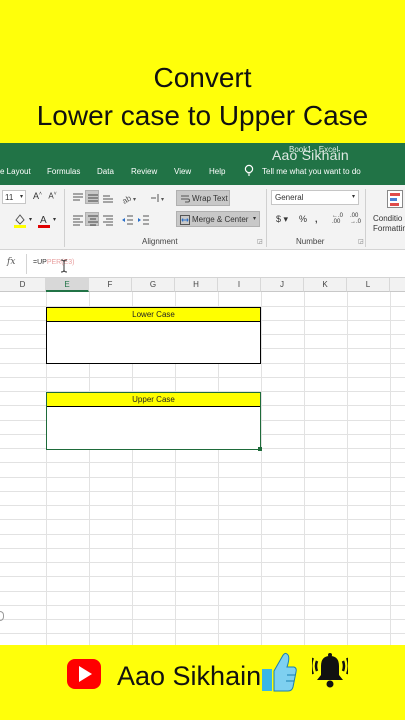 Image resolution: width=405 pixels, height=720 pixels. I want to click on column-header-h: H, so click(196, 285).